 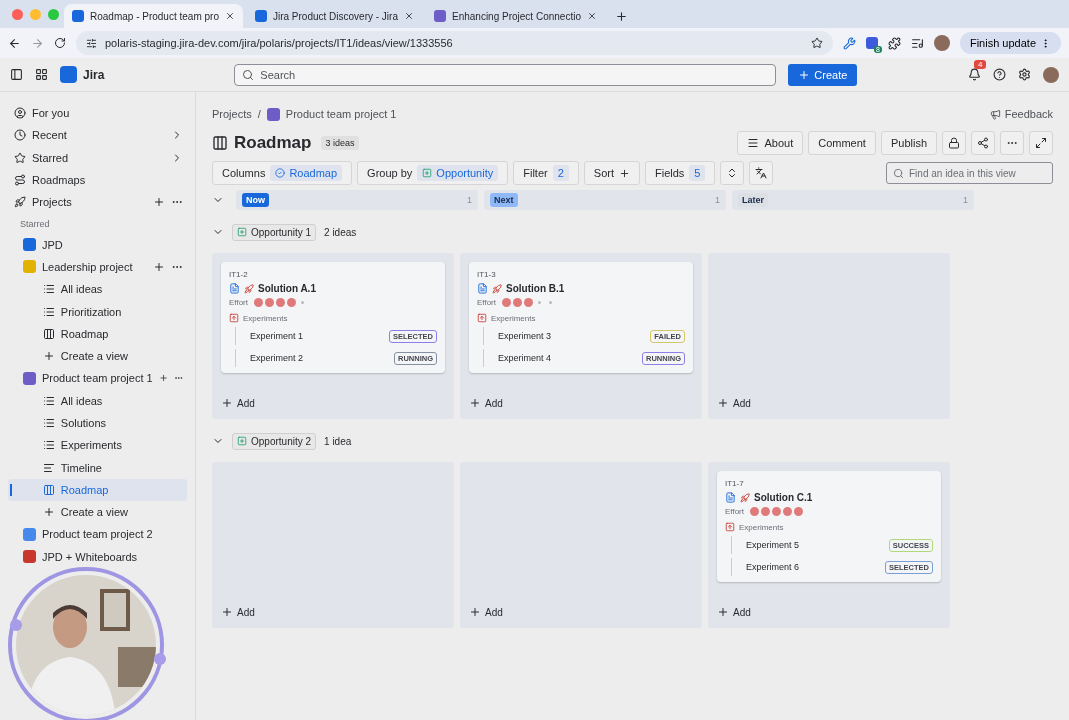 What do you see at coordinates (849, 43) in the screenshot?
I see `wrench-icon` at bounding box center [849, 43].